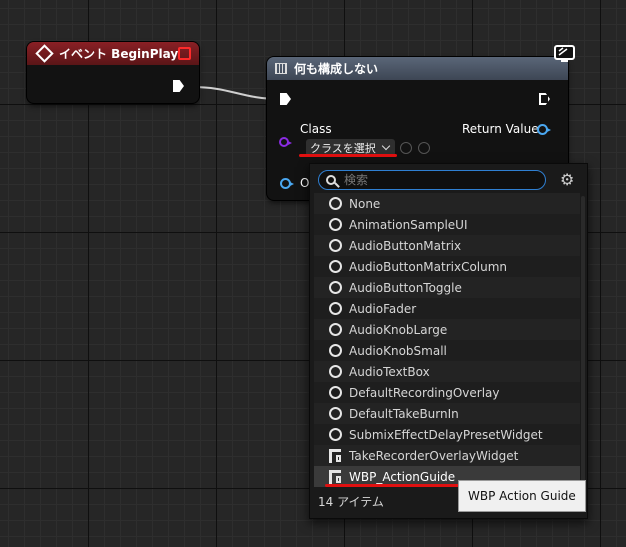 The height and width of the screenshot is (547, 626). I want to click on list-item-label: AudioTextBox, so click(389, 371).